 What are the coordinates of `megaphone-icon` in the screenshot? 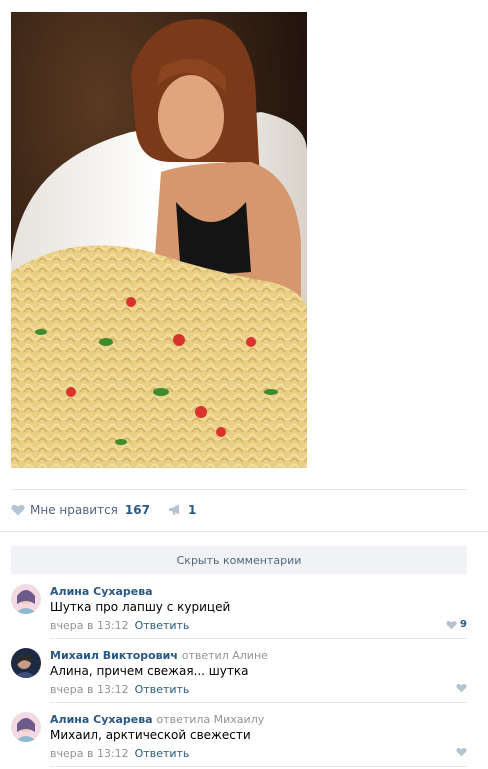 It's located at (173, 509).